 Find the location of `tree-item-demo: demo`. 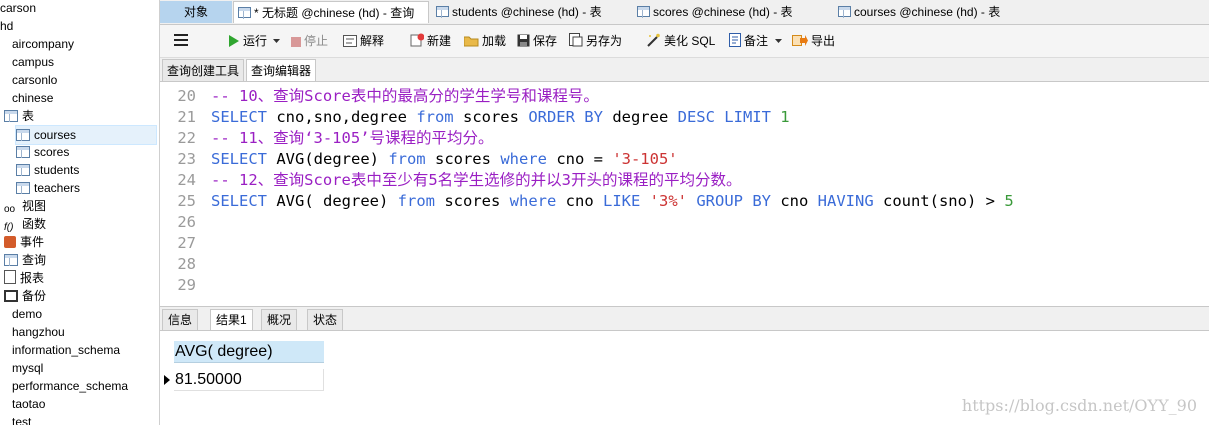

tree-item-demo: demo is located at coordinates (27, 314).